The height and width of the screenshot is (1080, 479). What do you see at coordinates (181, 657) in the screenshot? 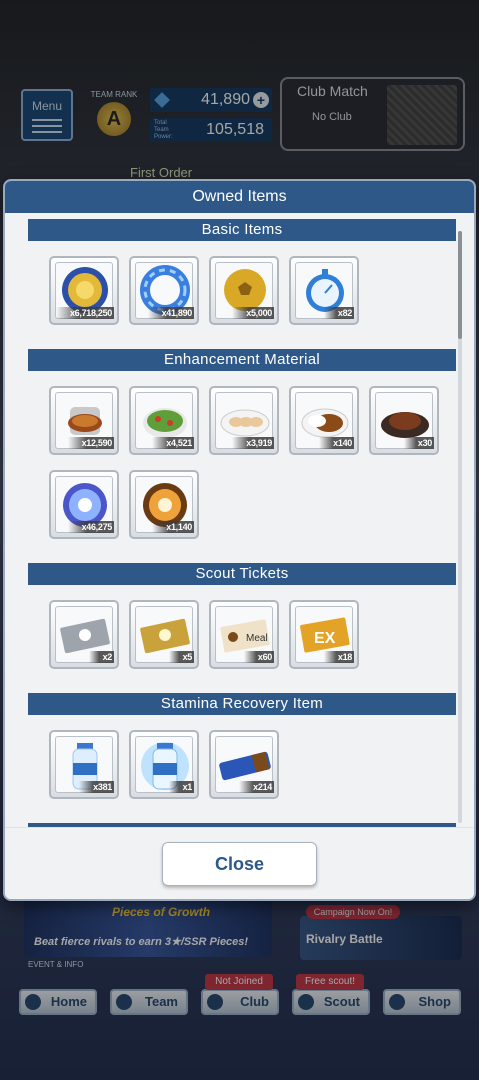
I see `item-count: x5` at bounding box center [181, 657].